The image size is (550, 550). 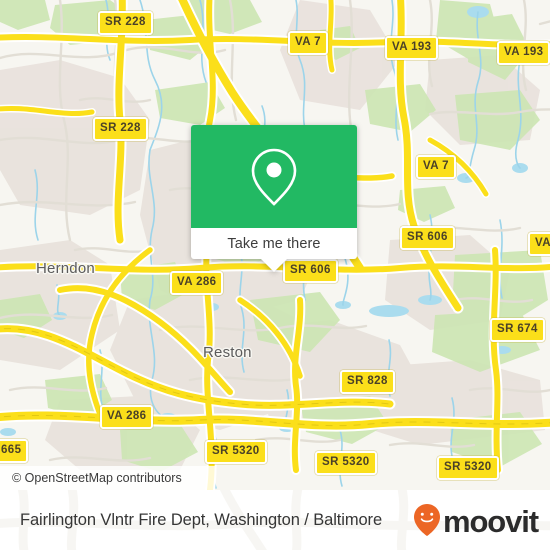 What do you see at coordinates (14, 451) in the screenshot?
I see `road-shield: 665` at bounding box center [14, 451].